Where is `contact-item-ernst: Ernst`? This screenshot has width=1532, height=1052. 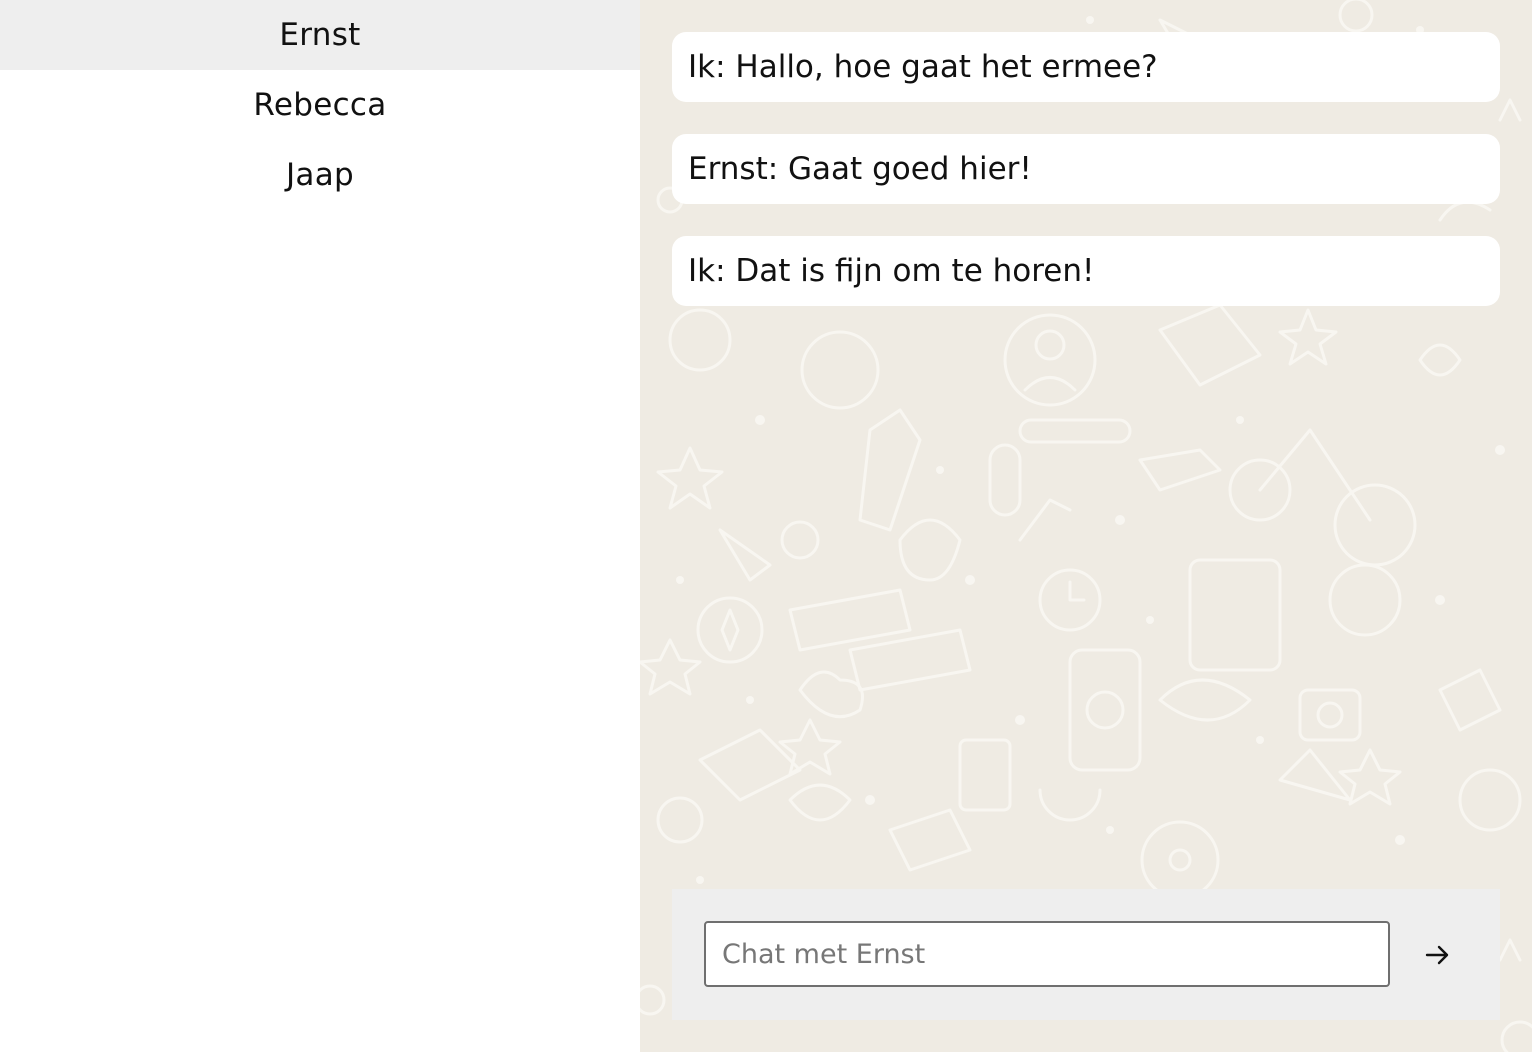
contact-item-ernst: Ernst is located at coordinates (320, 35).